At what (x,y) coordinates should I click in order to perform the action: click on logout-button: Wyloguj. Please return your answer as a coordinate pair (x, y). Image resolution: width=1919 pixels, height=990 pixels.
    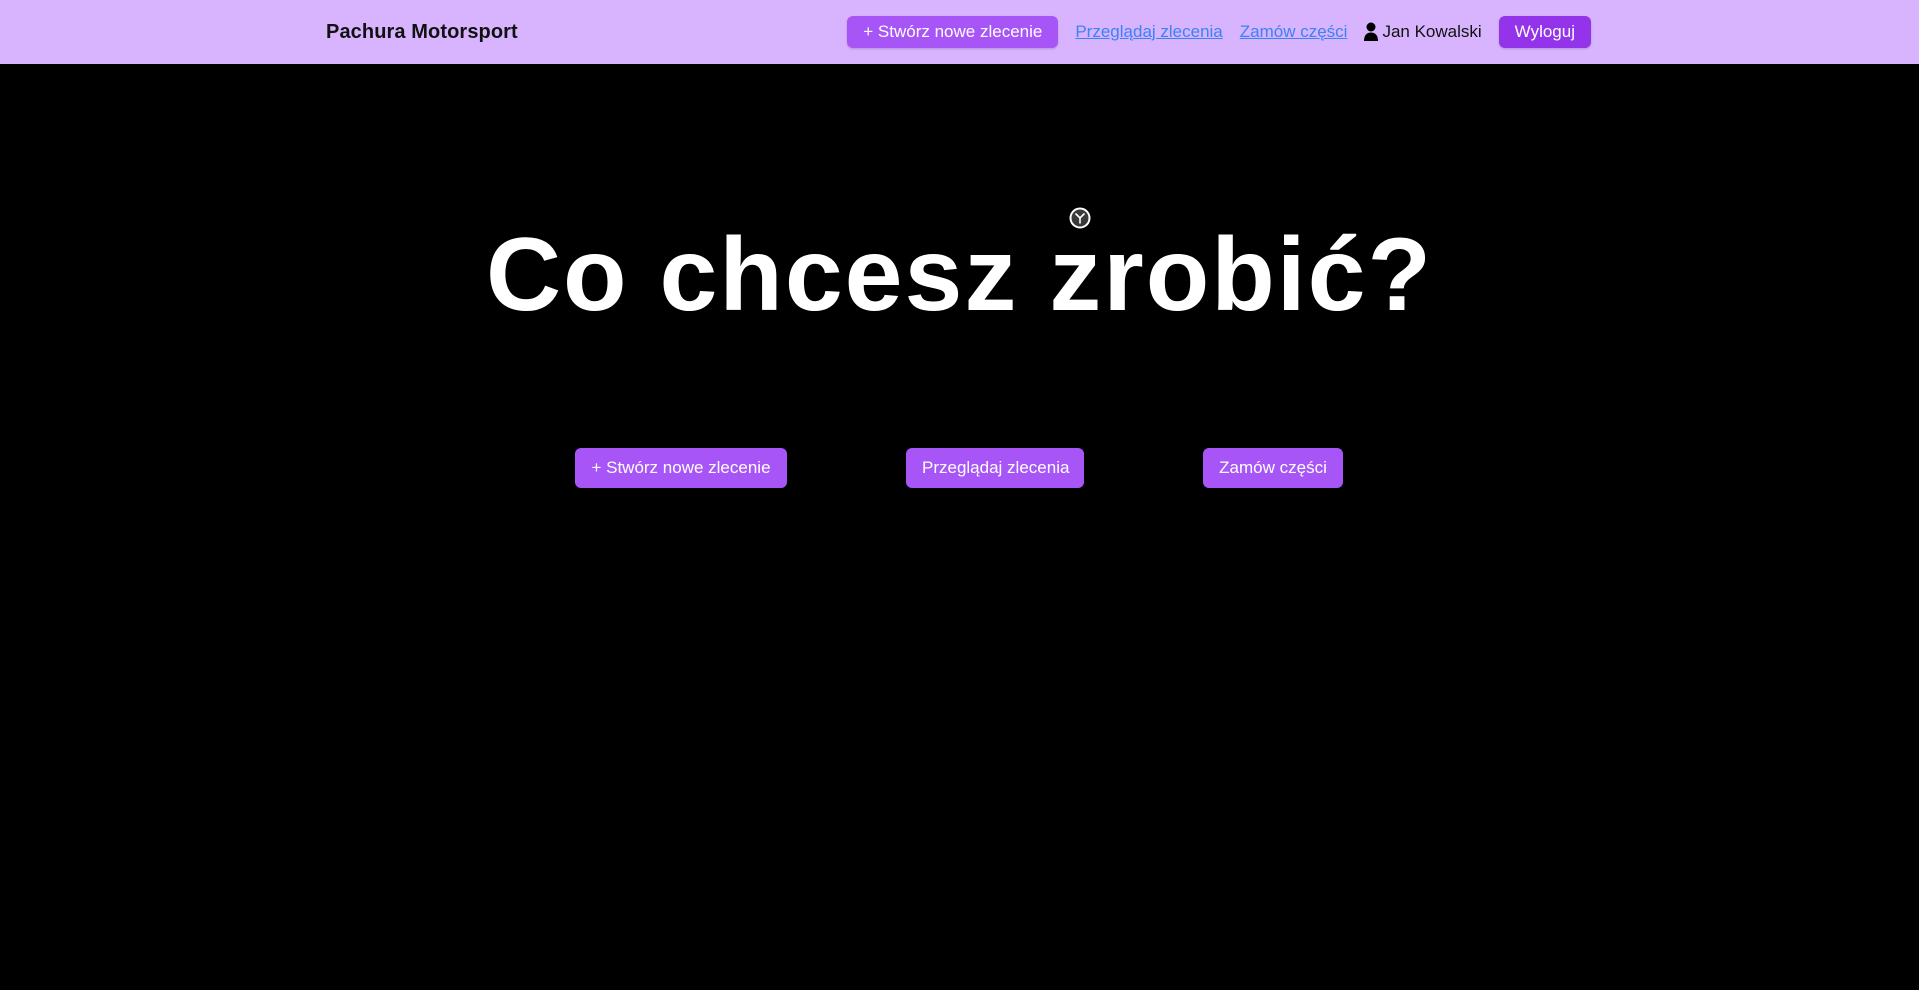
    Looking at the image, I should click on (1544, 32).